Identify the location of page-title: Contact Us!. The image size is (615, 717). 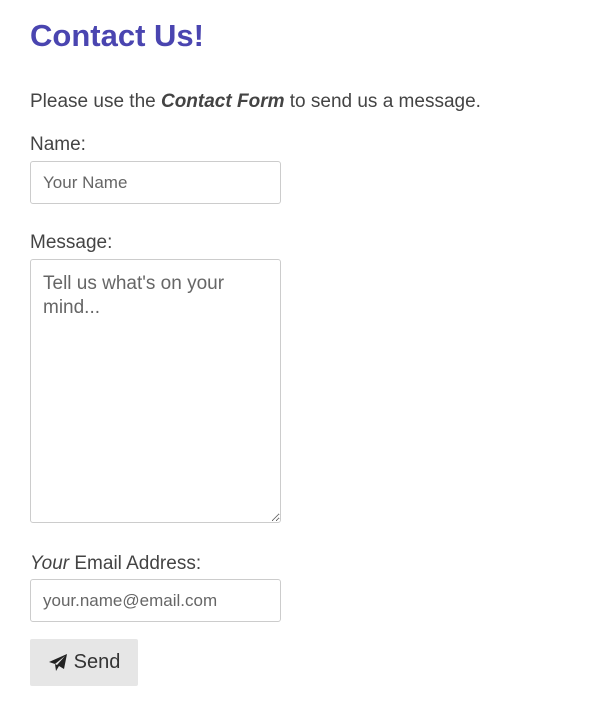
(117, 35).